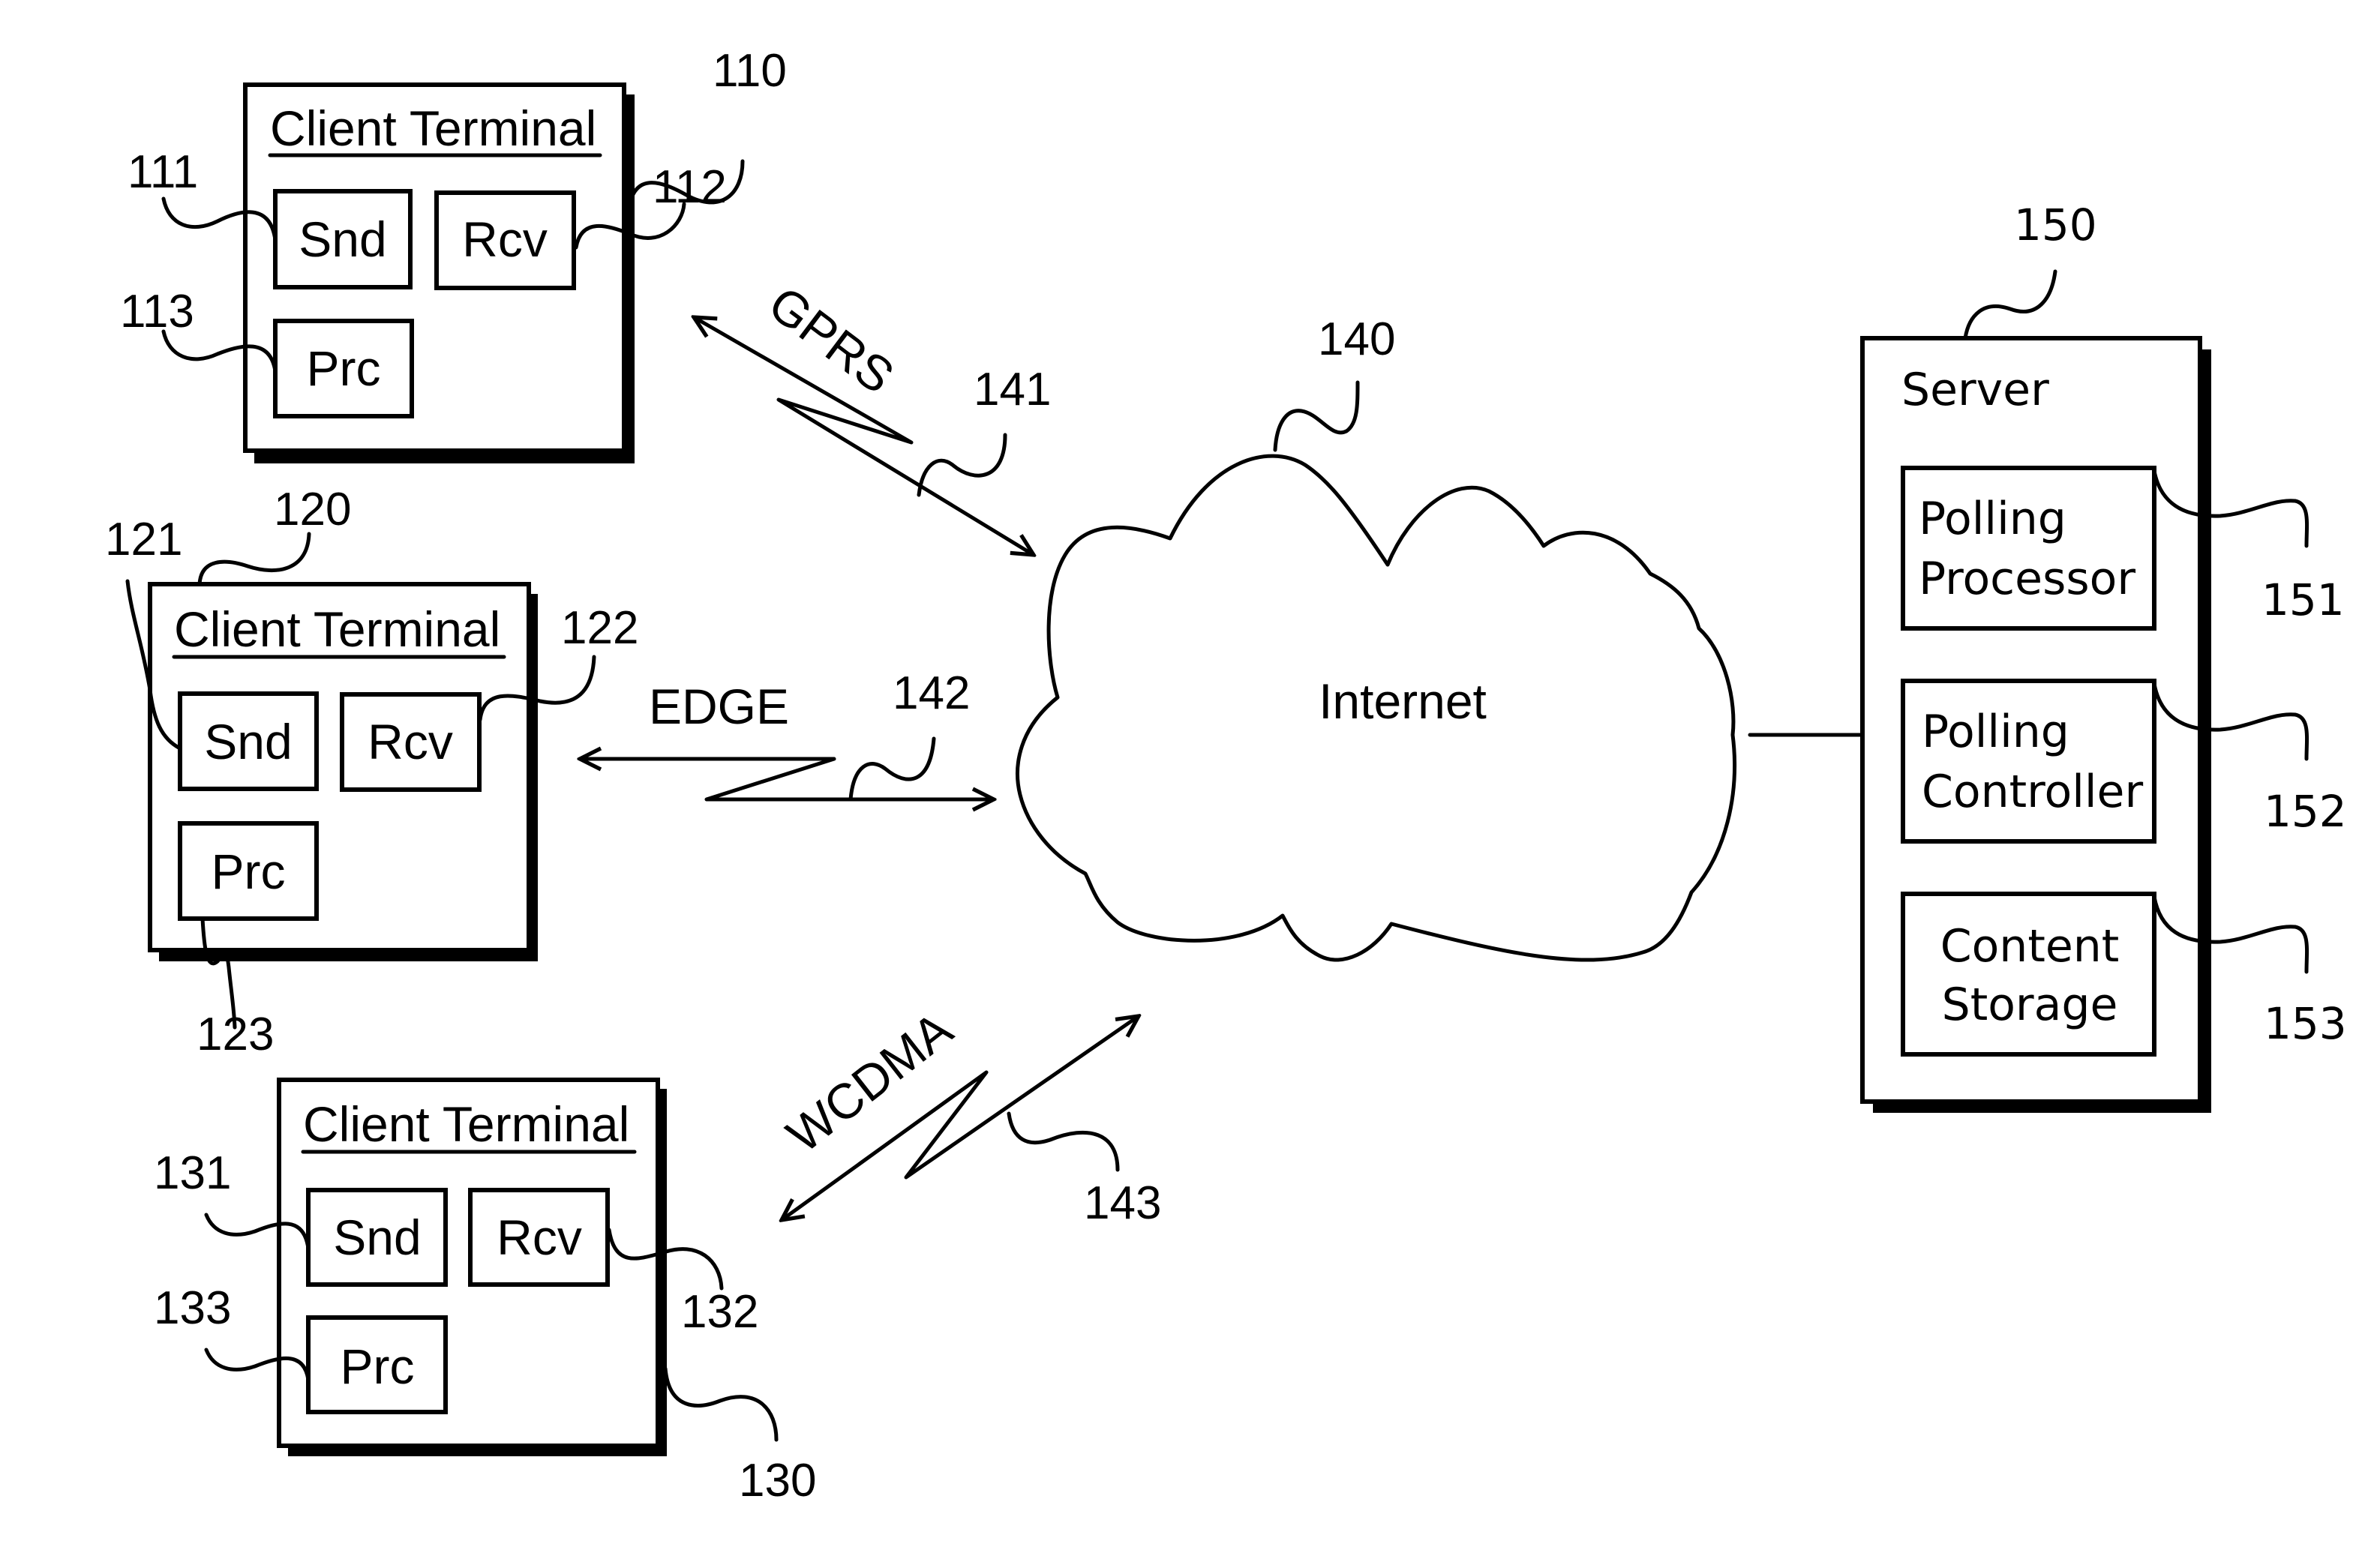 This screenshot has height=1568, width=2374. I want to click on ref-142: 142, so click(931, 693).